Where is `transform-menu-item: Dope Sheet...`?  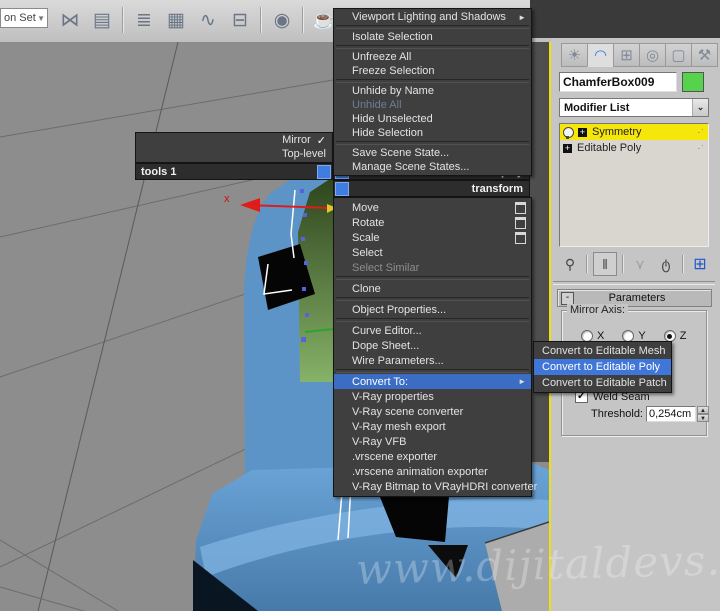
transform-menu-item: Dope Sheet... is located at coordinates (432, 345).